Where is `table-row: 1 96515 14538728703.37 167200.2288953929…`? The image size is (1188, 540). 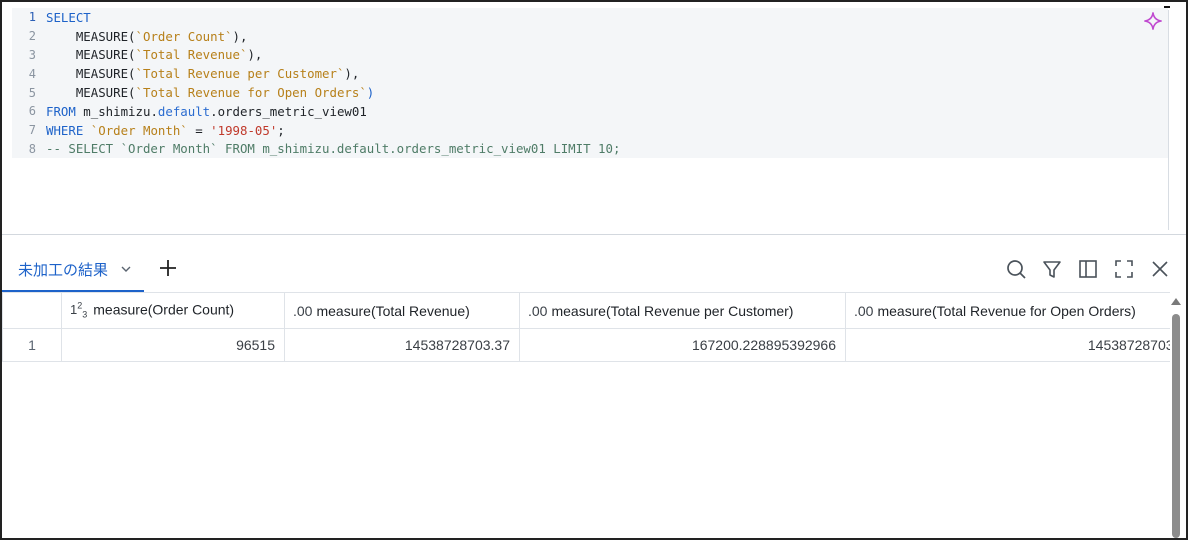
table-row: 1 96515 14538728703.37 167200.2288953929… is located at coordinates (586, 345).